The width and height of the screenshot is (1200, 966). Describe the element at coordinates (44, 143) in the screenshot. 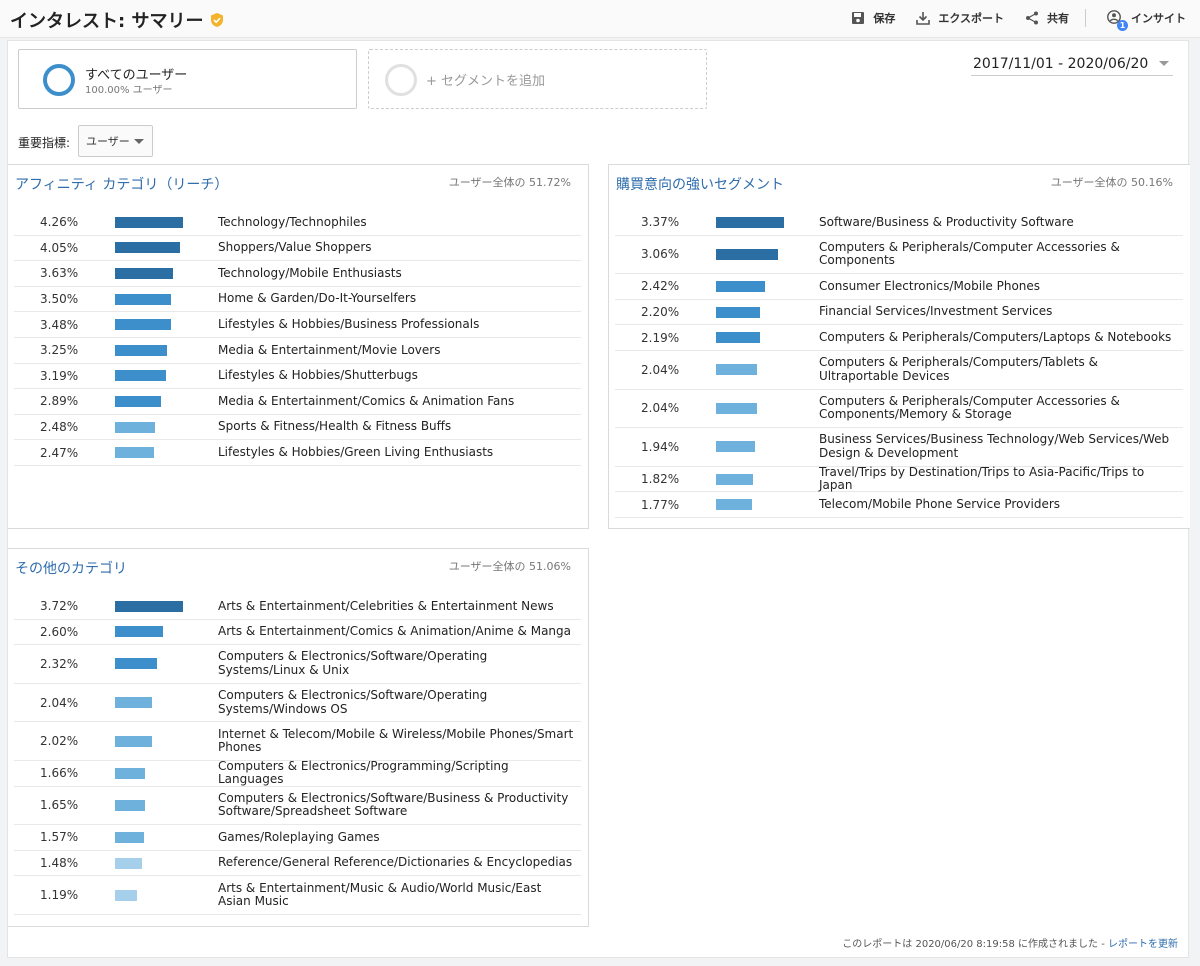

I see `metric-label: 重要指標:` at that location.